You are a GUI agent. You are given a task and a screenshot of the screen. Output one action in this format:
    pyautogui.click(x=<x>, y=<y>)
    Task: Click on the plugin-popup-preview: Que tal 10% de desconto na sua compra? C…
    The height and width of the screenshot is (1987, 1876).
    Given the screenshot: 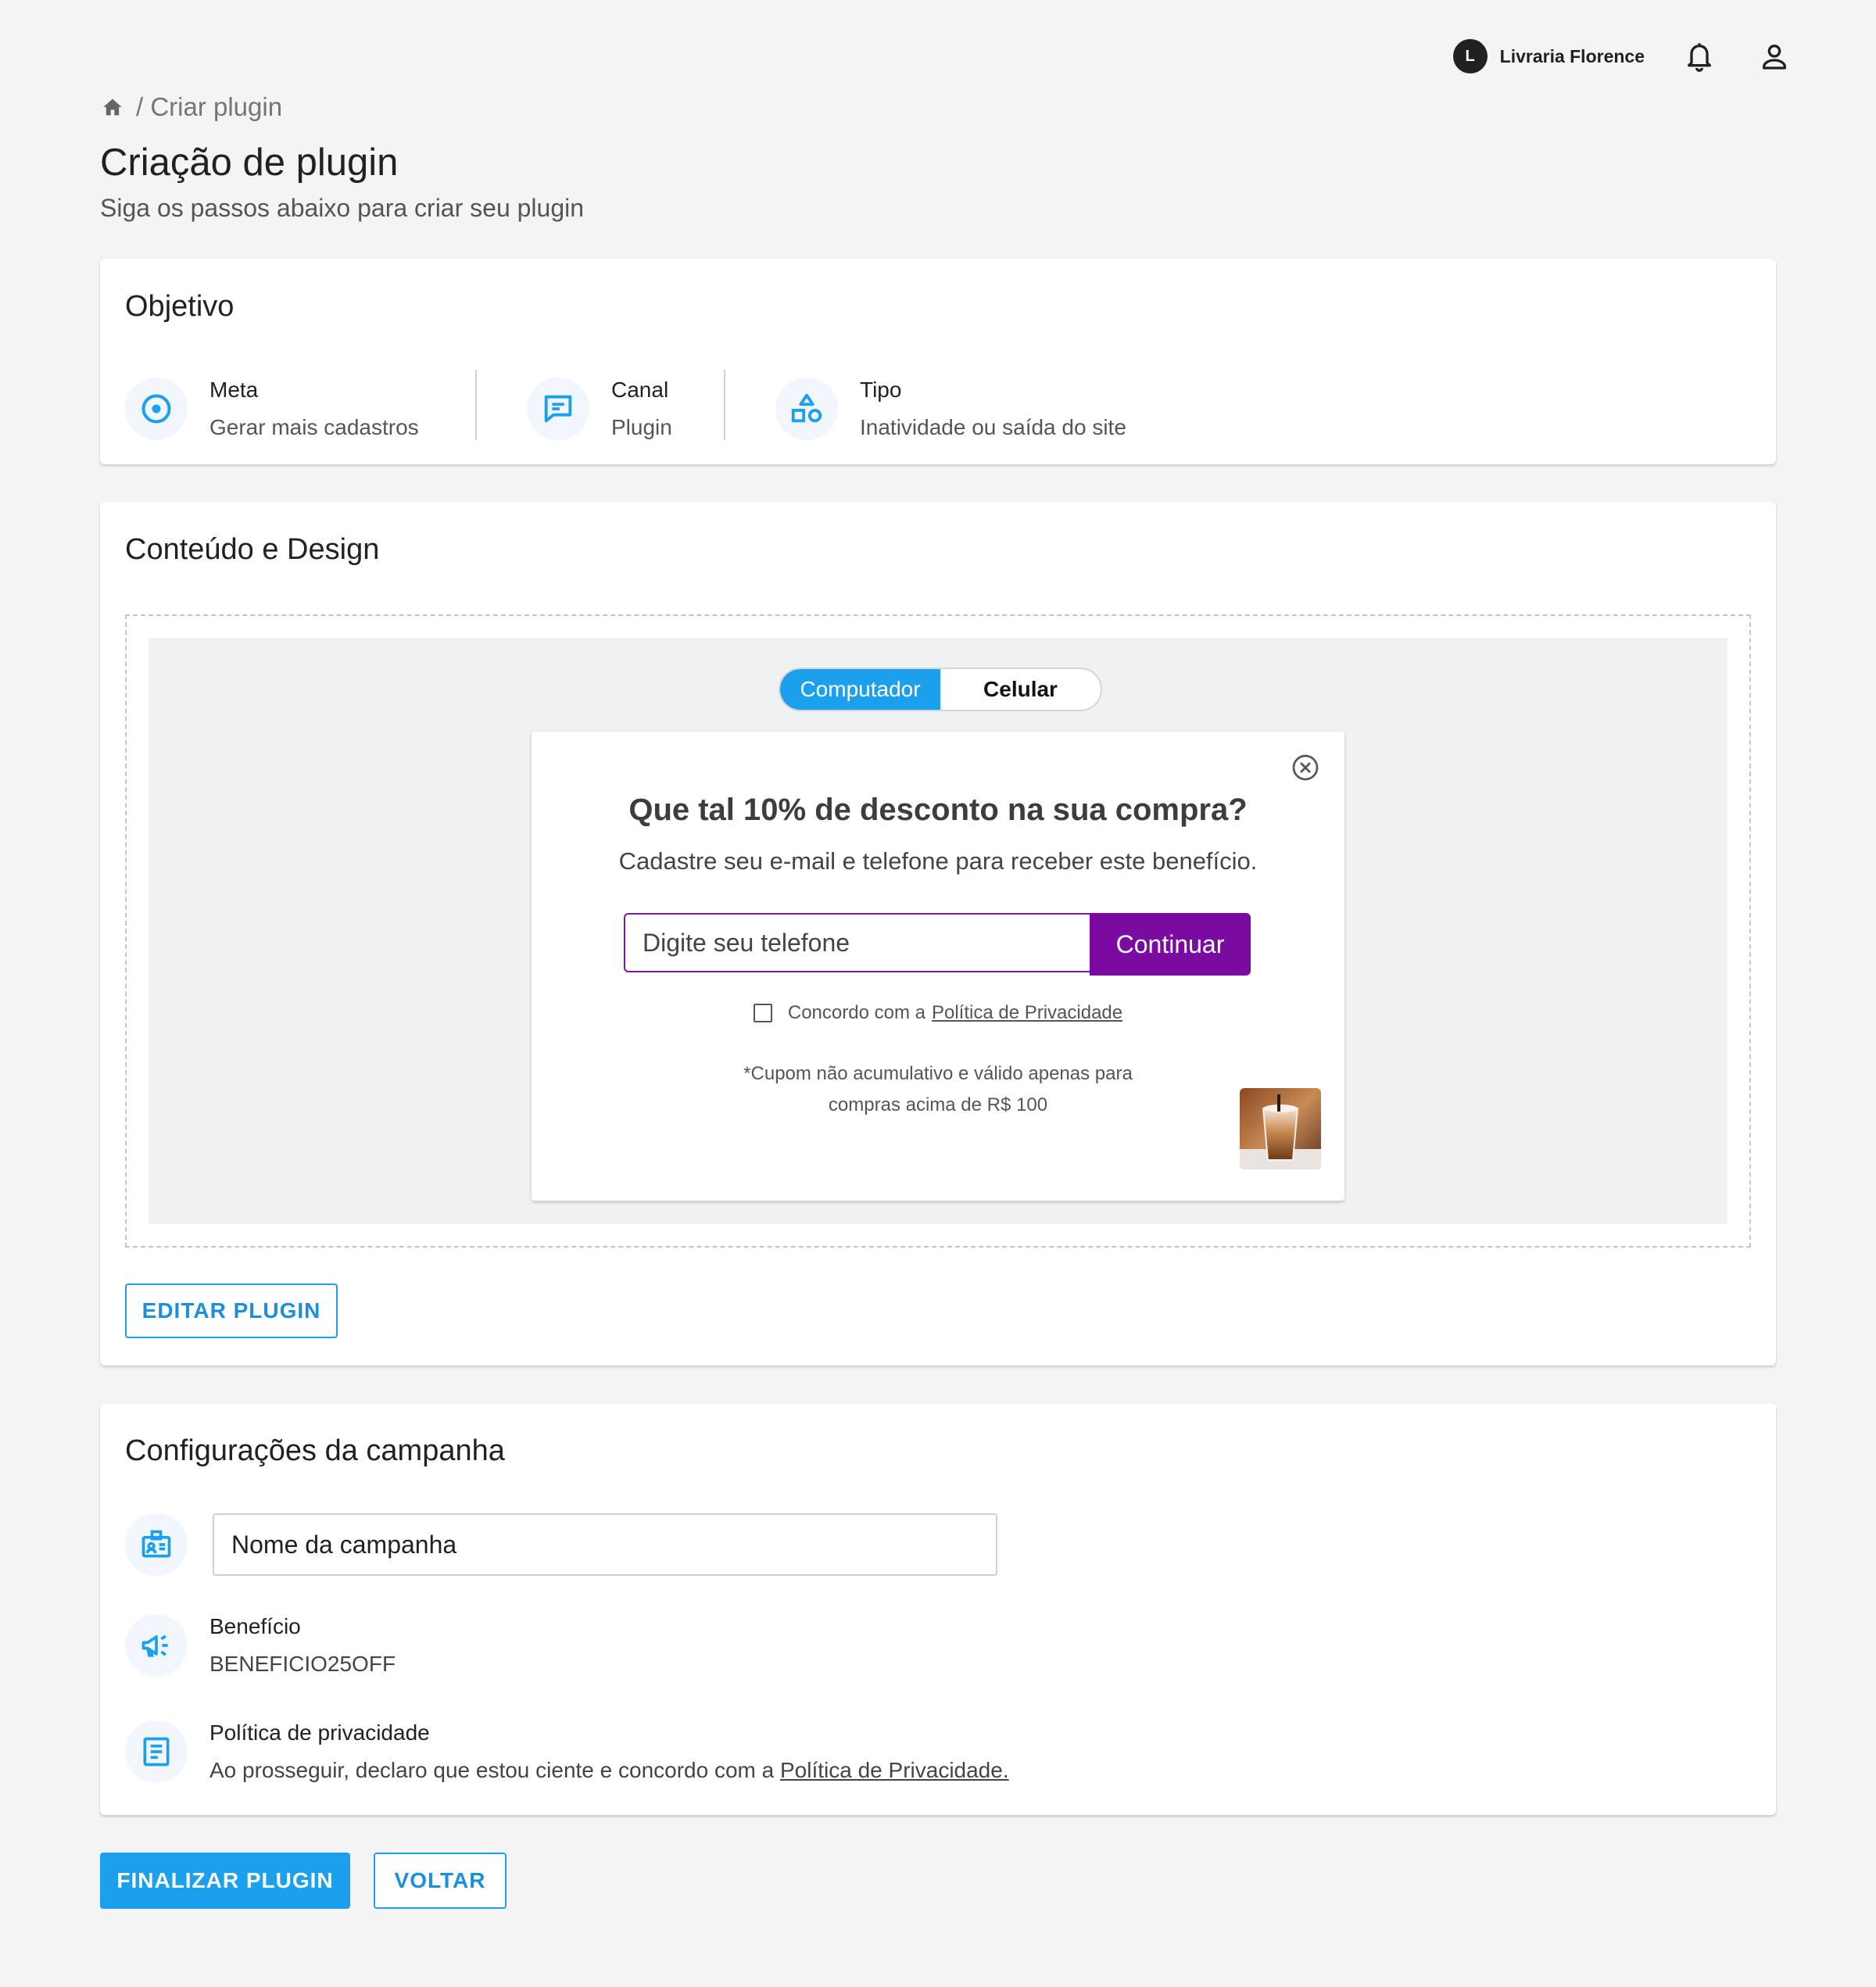 What is the action you would take?
    pyautogui.click(x=938, y=966)
    